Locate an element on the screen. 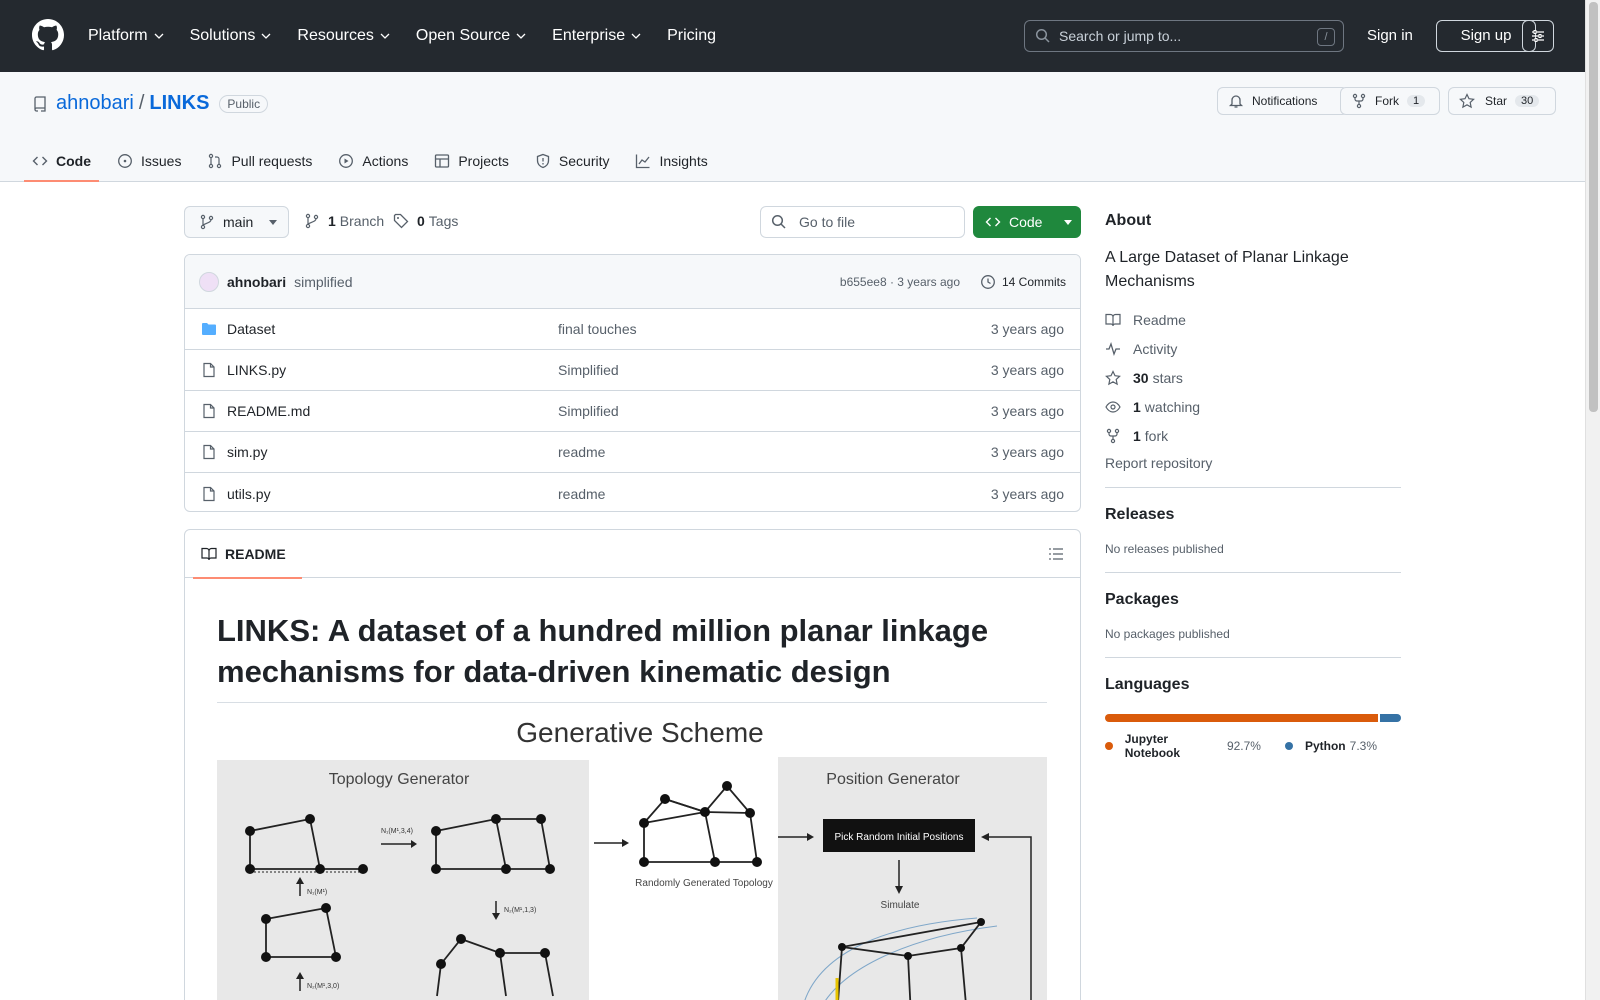 Image resolution: width=1600 pixels, height=1000 pixels. avatar is located at coordinates (209, 281).